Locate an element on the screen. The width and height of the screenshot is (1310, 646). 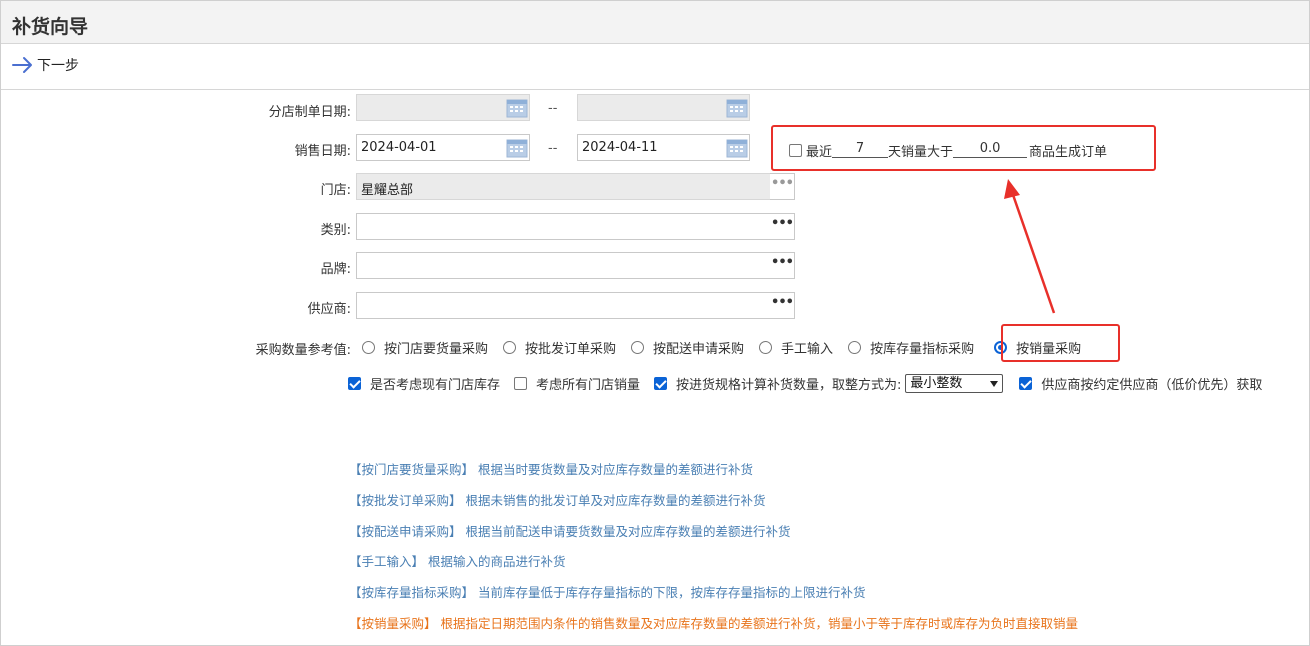
recent-prefix: 最近 is located at coordinates (819, 152).